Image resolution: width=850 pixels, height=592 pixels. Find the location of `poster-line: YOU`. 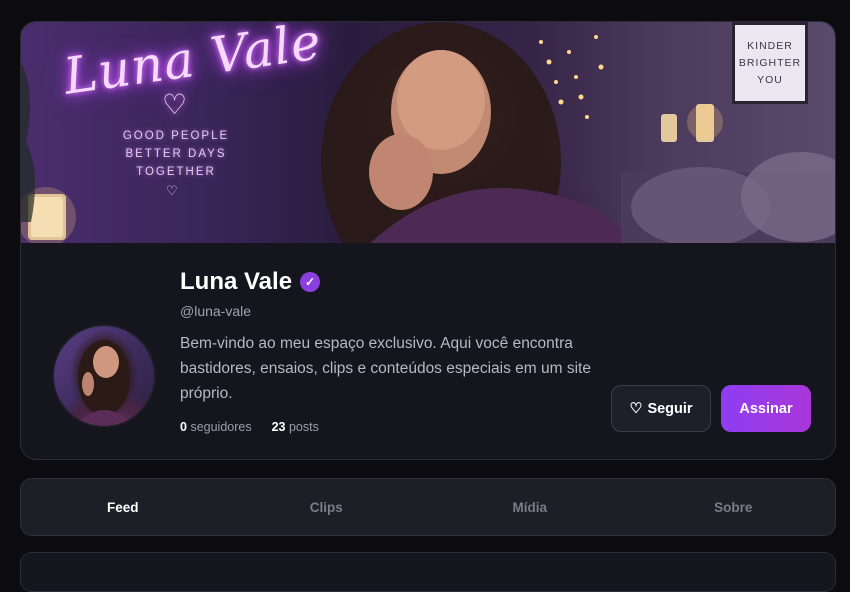

poster-line: YOU is located at coordinates (770, 79).